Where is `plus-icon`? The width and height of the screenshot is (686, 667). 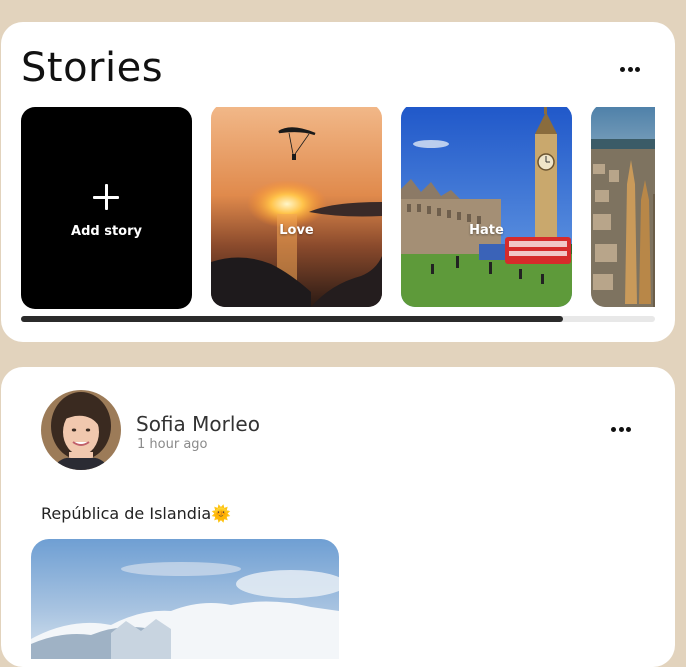
plus-icon is located at coordinates (106, 197).